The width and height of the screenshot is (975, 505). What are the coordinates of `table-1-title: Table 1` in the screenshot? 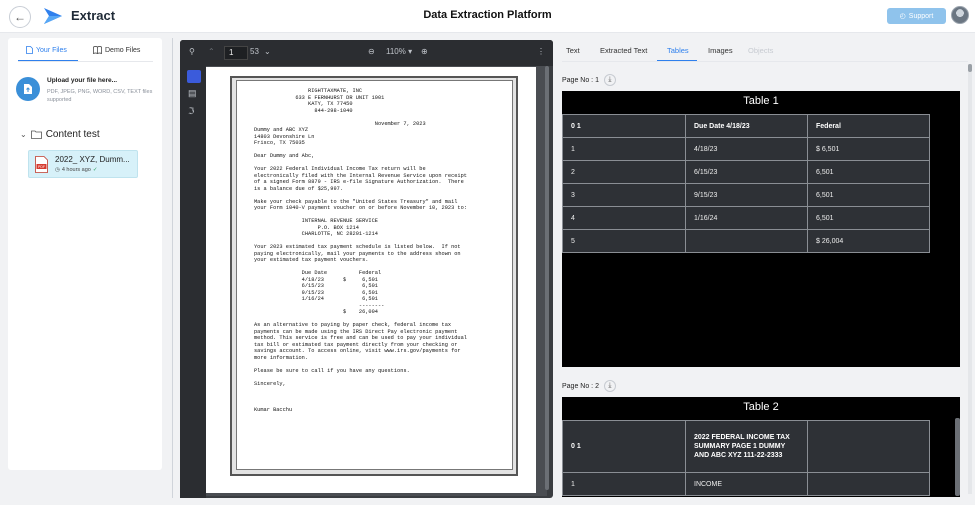 It's located at (761, 101).